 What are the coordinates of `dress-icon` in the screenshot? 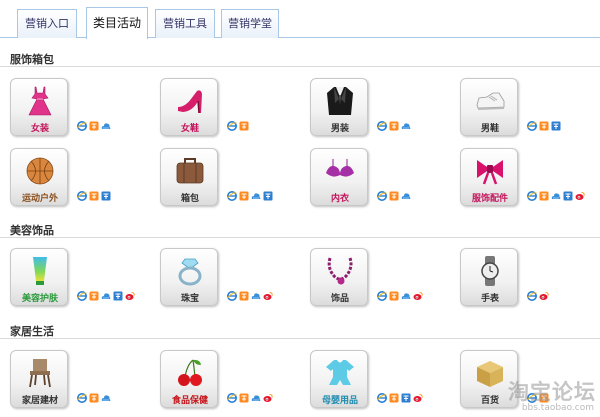 It's located at (40, 101).